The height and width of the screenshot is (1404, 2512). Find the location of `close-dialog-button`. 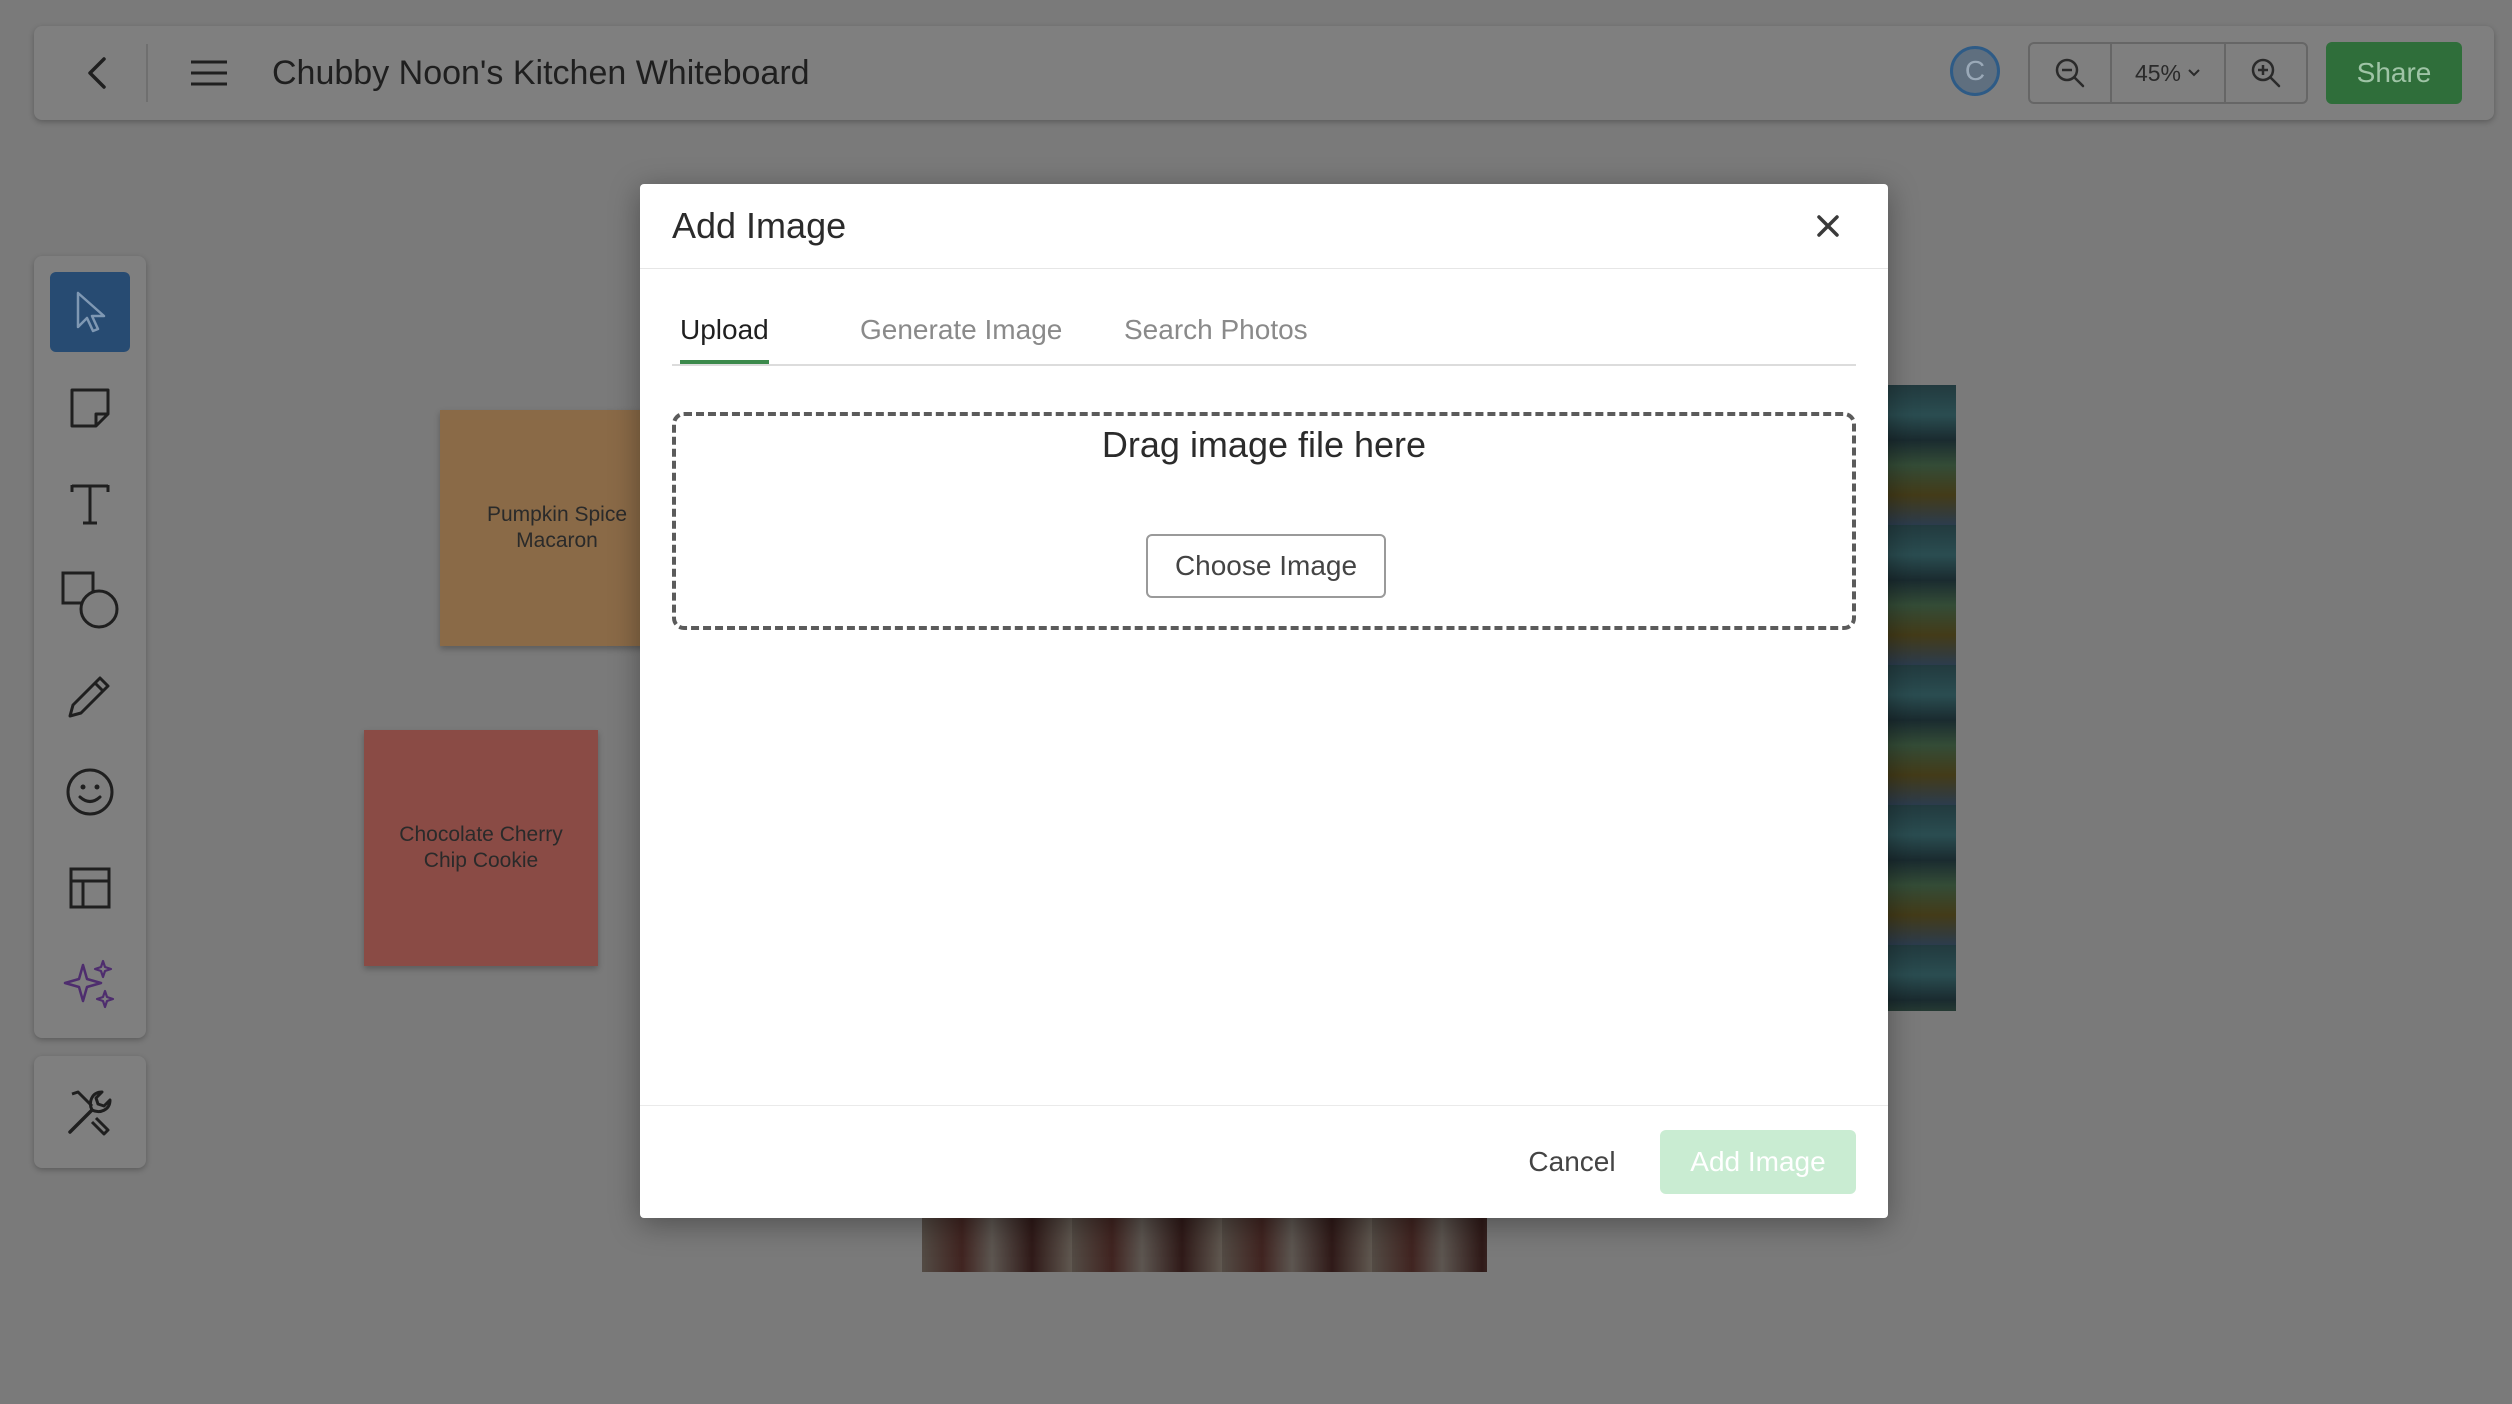

close-dialog-button is located at coordinates (1828, 226).